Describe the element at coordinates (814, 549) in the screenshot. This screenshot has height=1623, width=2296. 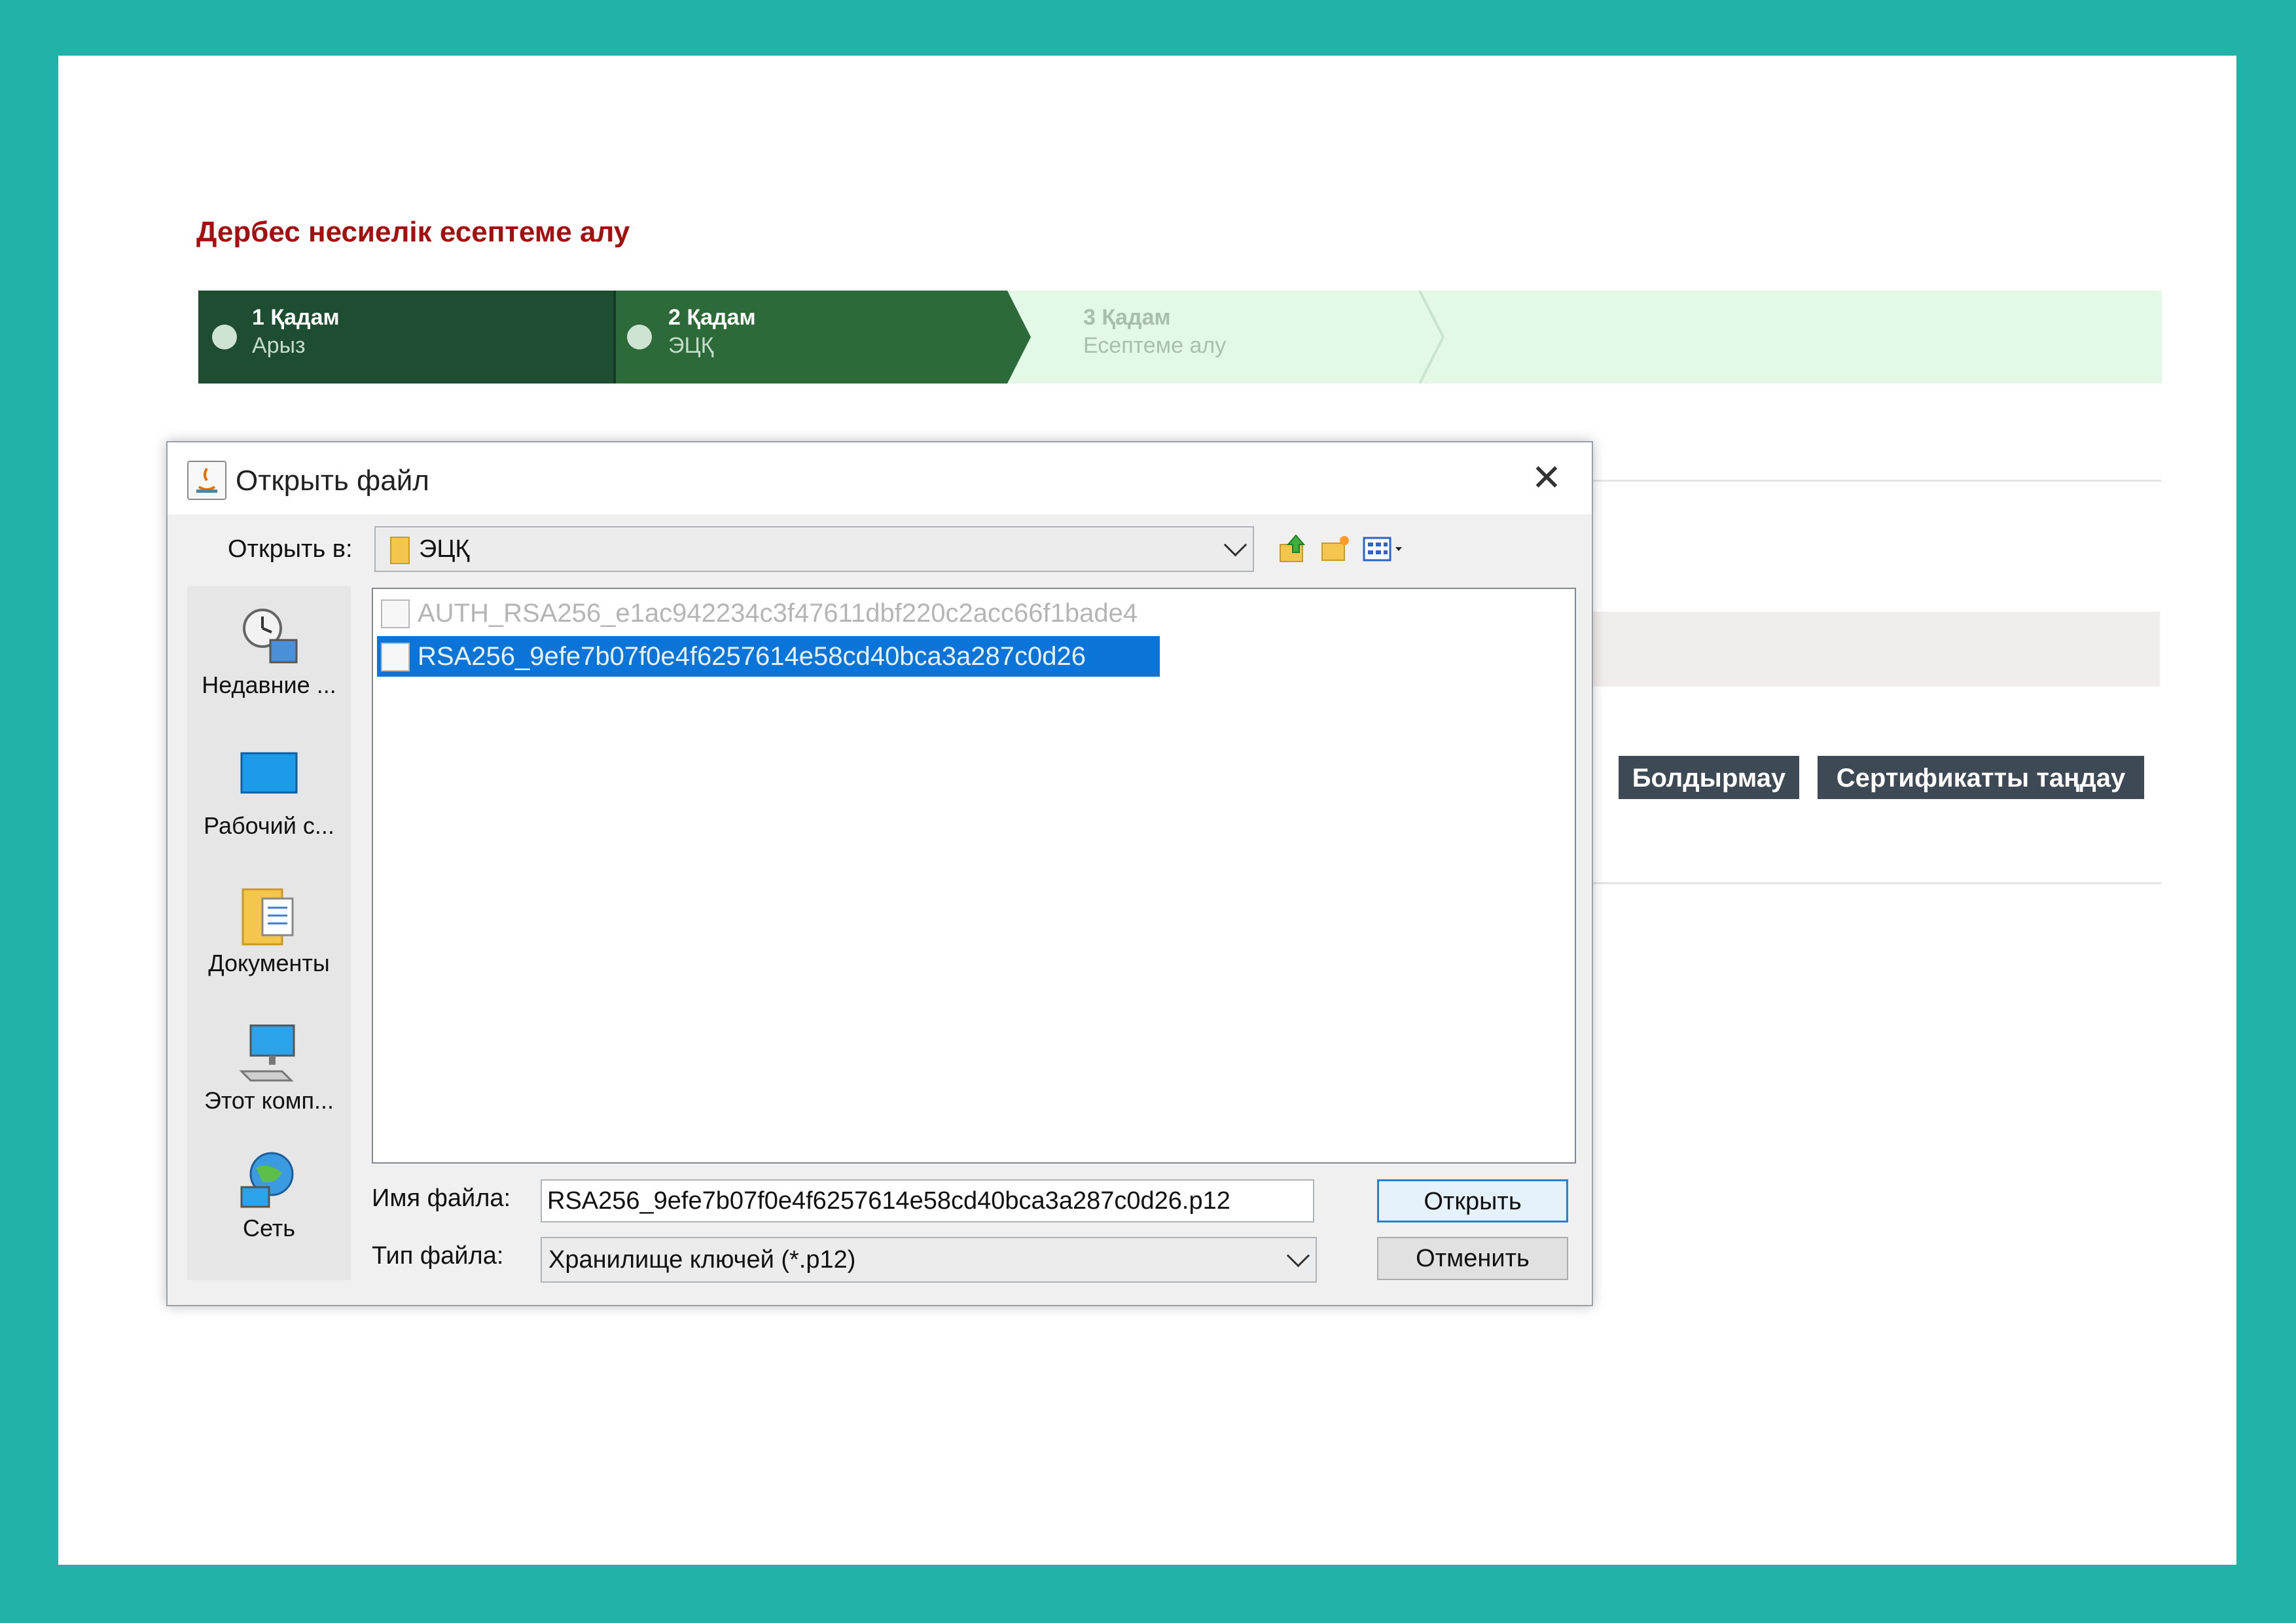
I see `look-in-select: ЭЦҚ` at that location.